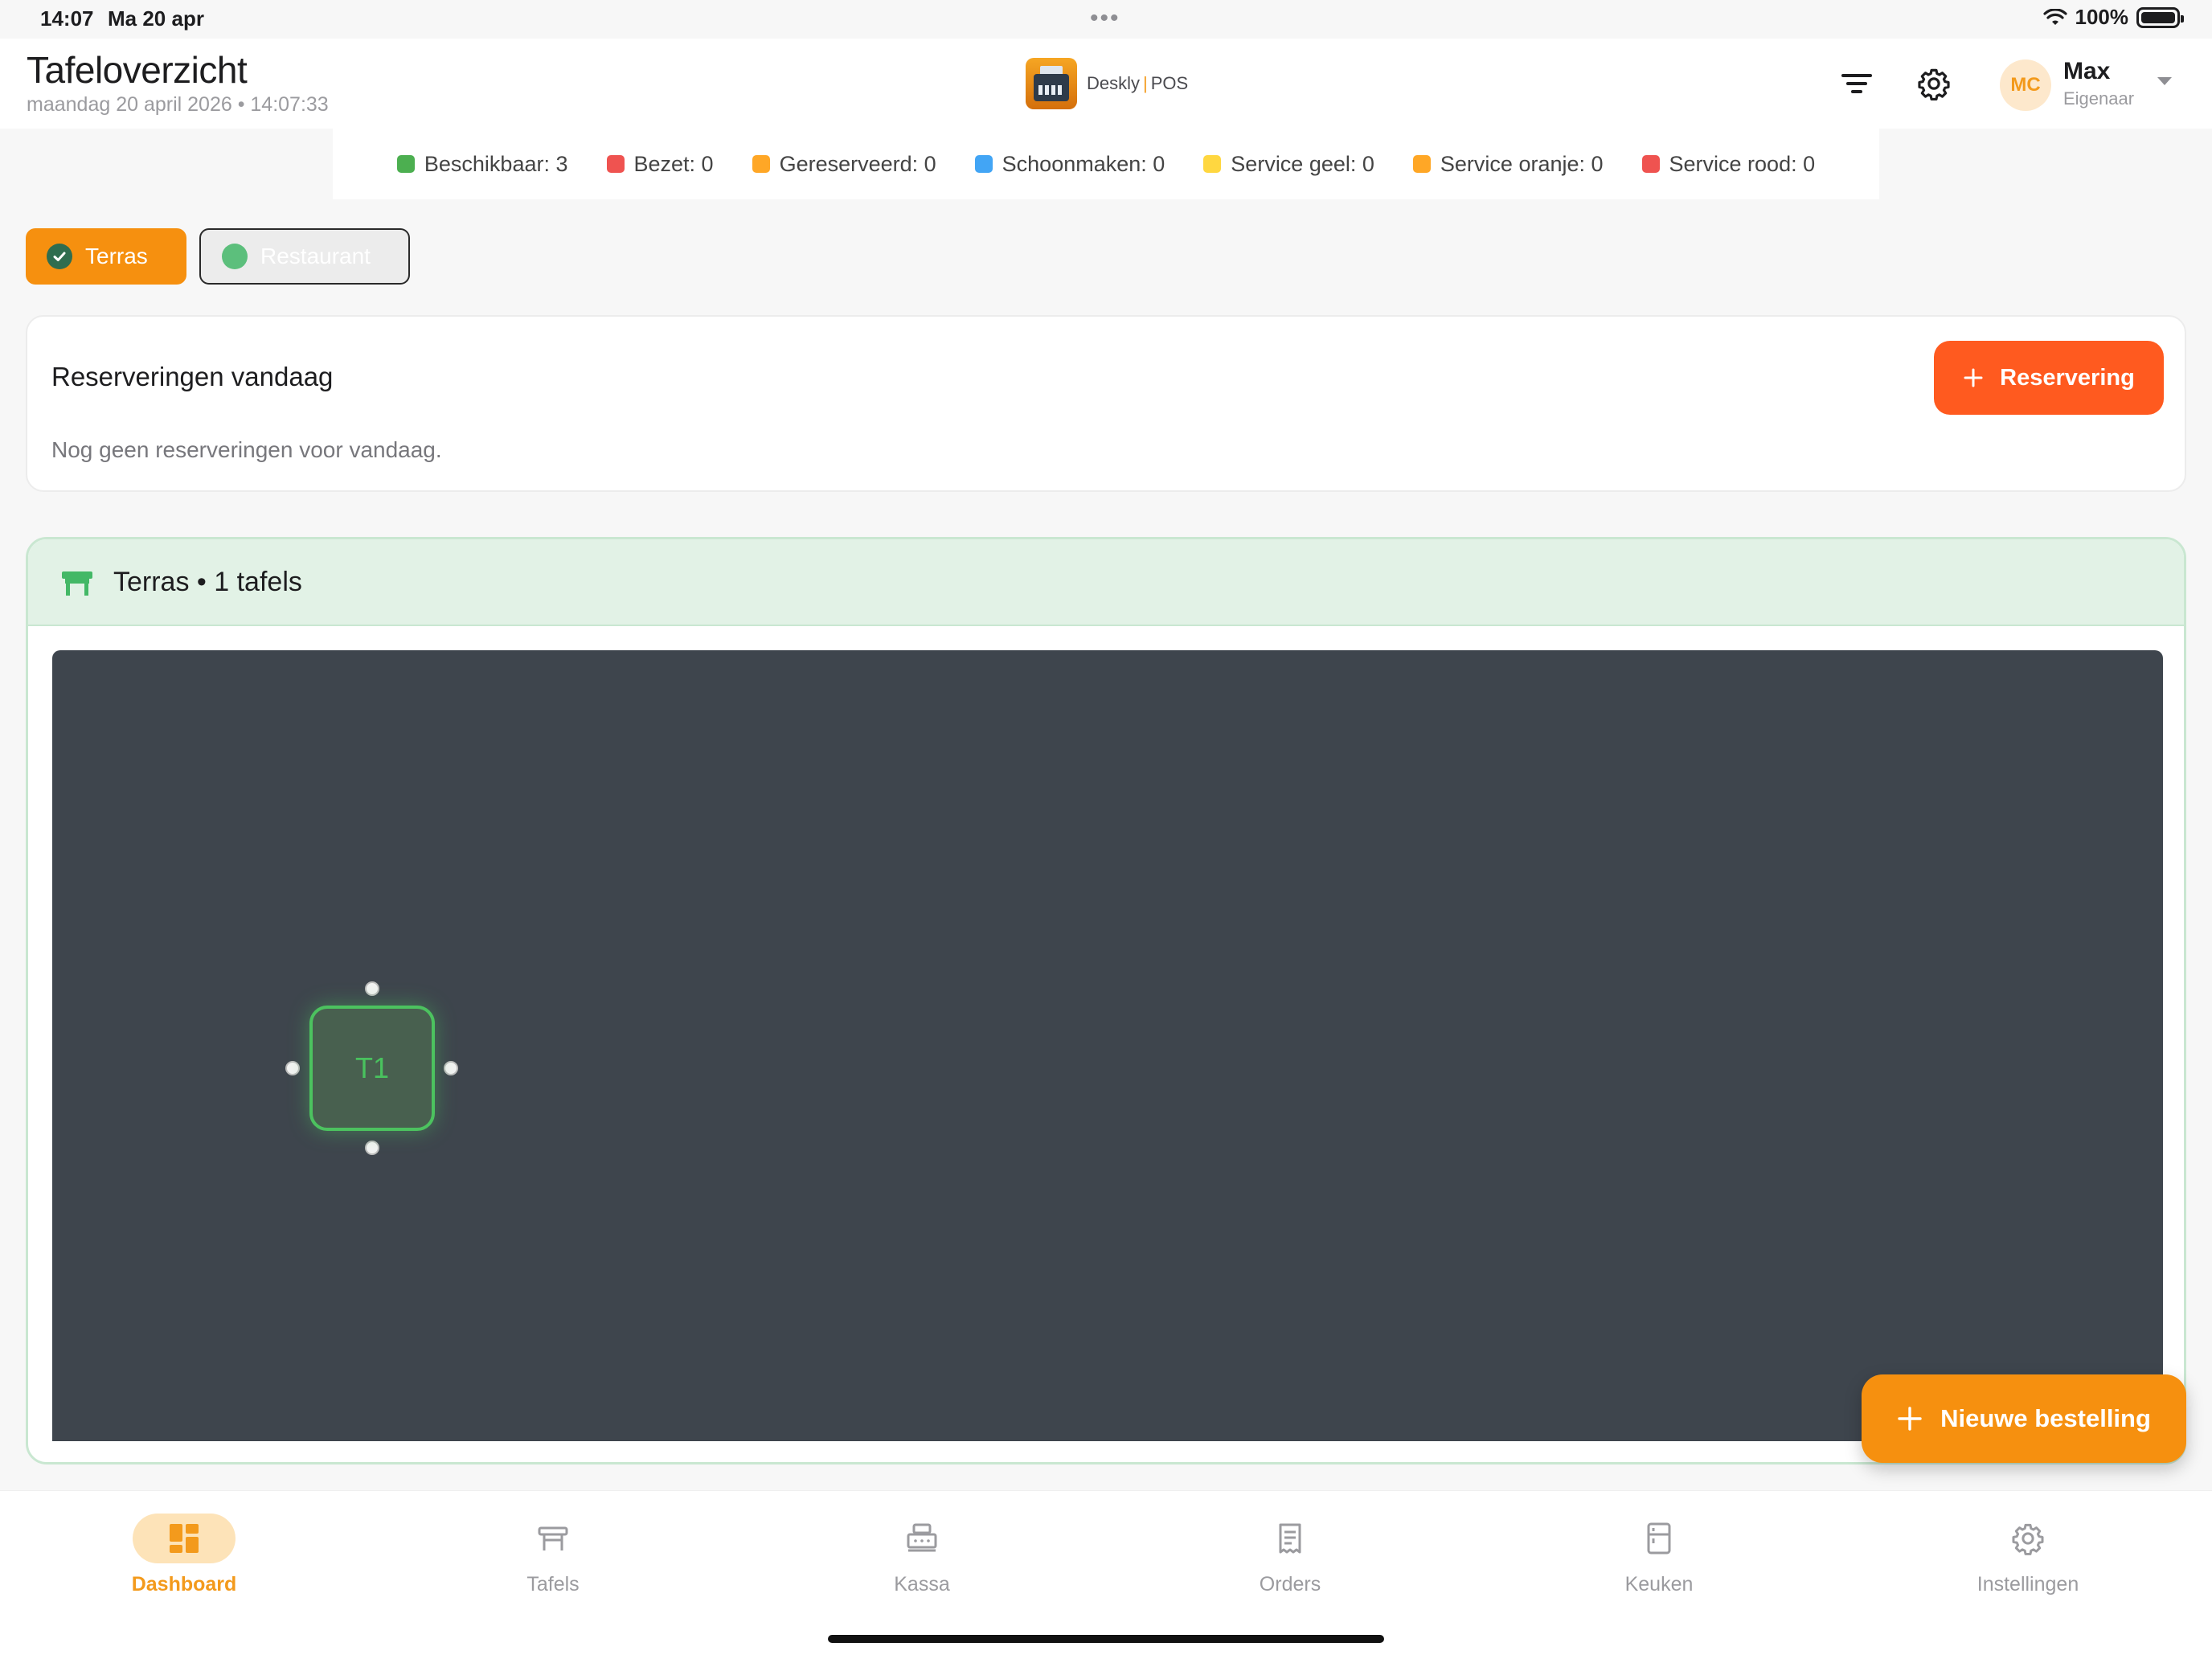 The width and height of the screenshot is (2212, 1659). What do you see at coordinates (2086, 71) in the screenshot?
I see `user-name: Max` at bounding box center [2086, 71].